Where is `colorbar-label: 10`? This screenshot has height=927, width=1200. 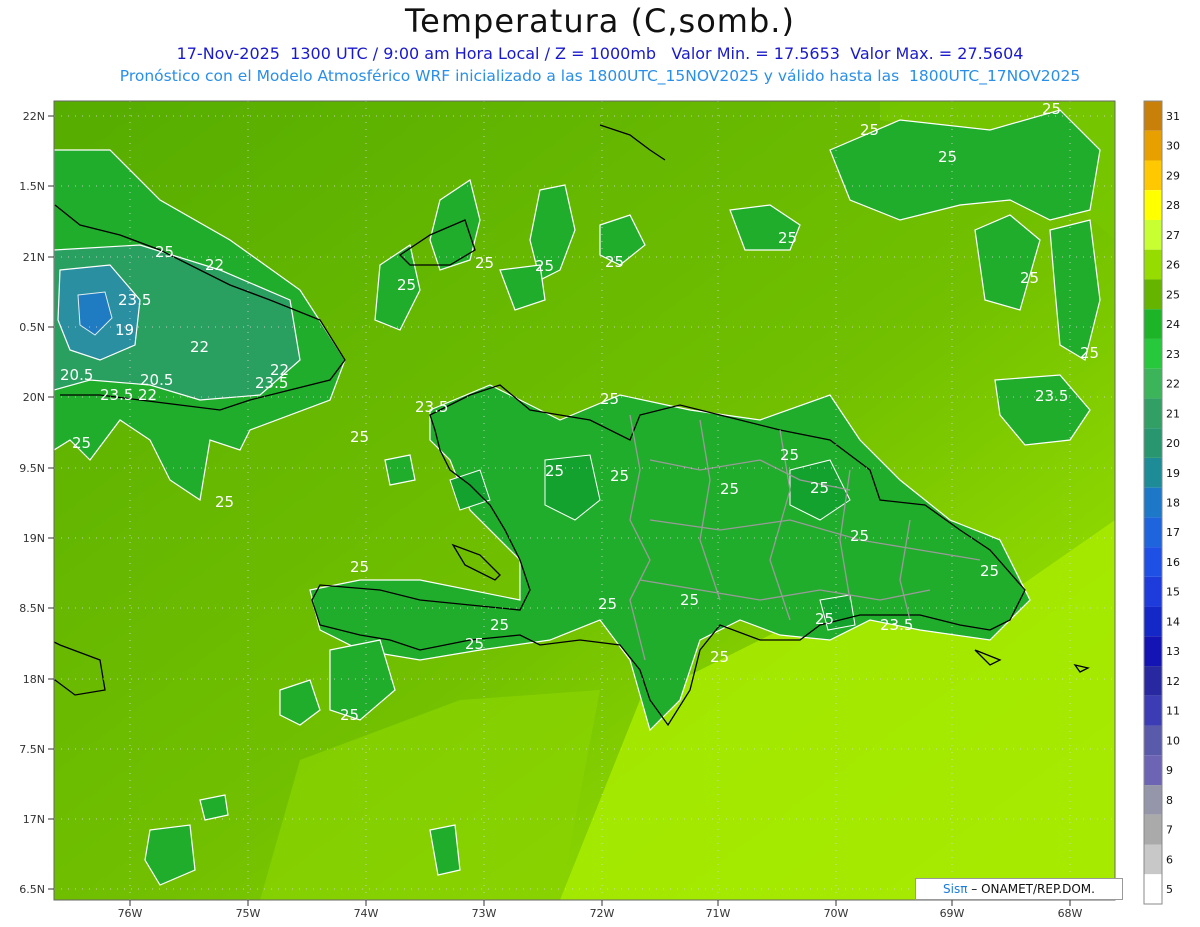
colorbar-label: 10 is located at coordinates (1173, 740).